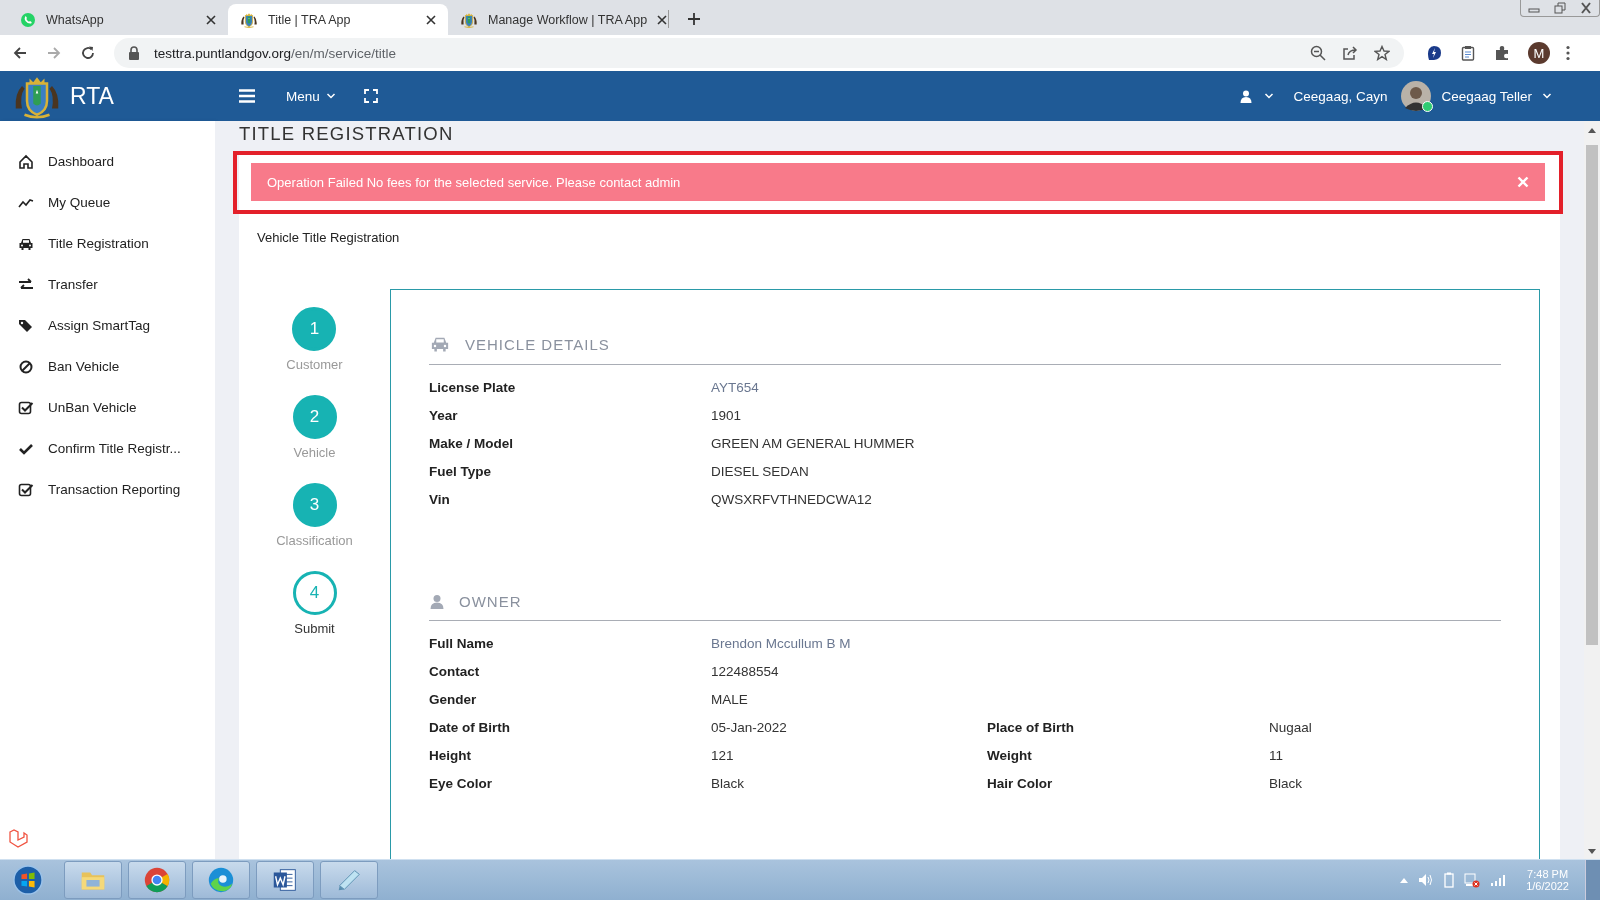  I want to click on section-heading: VEHICLE DETAILS, so click(537, 344).